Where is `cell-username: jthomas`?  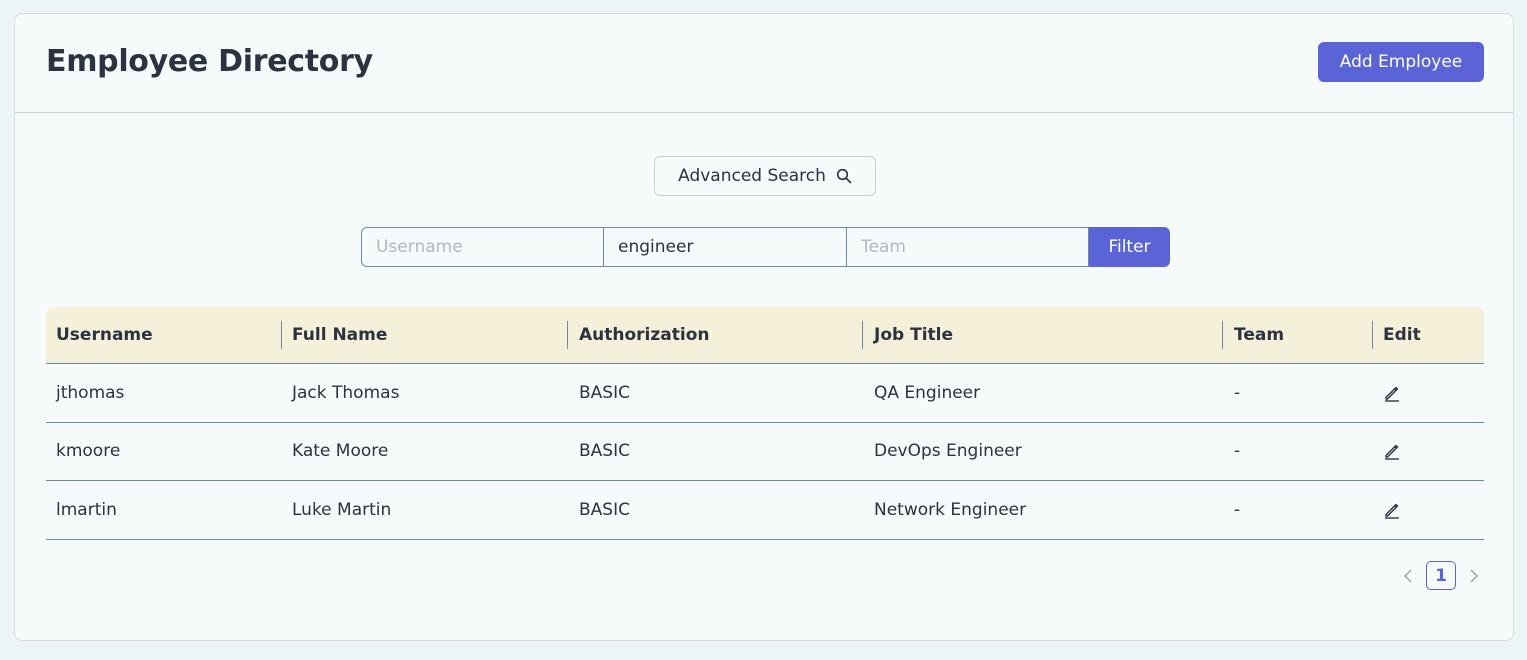 cell-username: jthomas is located at coordinates (90, 392).